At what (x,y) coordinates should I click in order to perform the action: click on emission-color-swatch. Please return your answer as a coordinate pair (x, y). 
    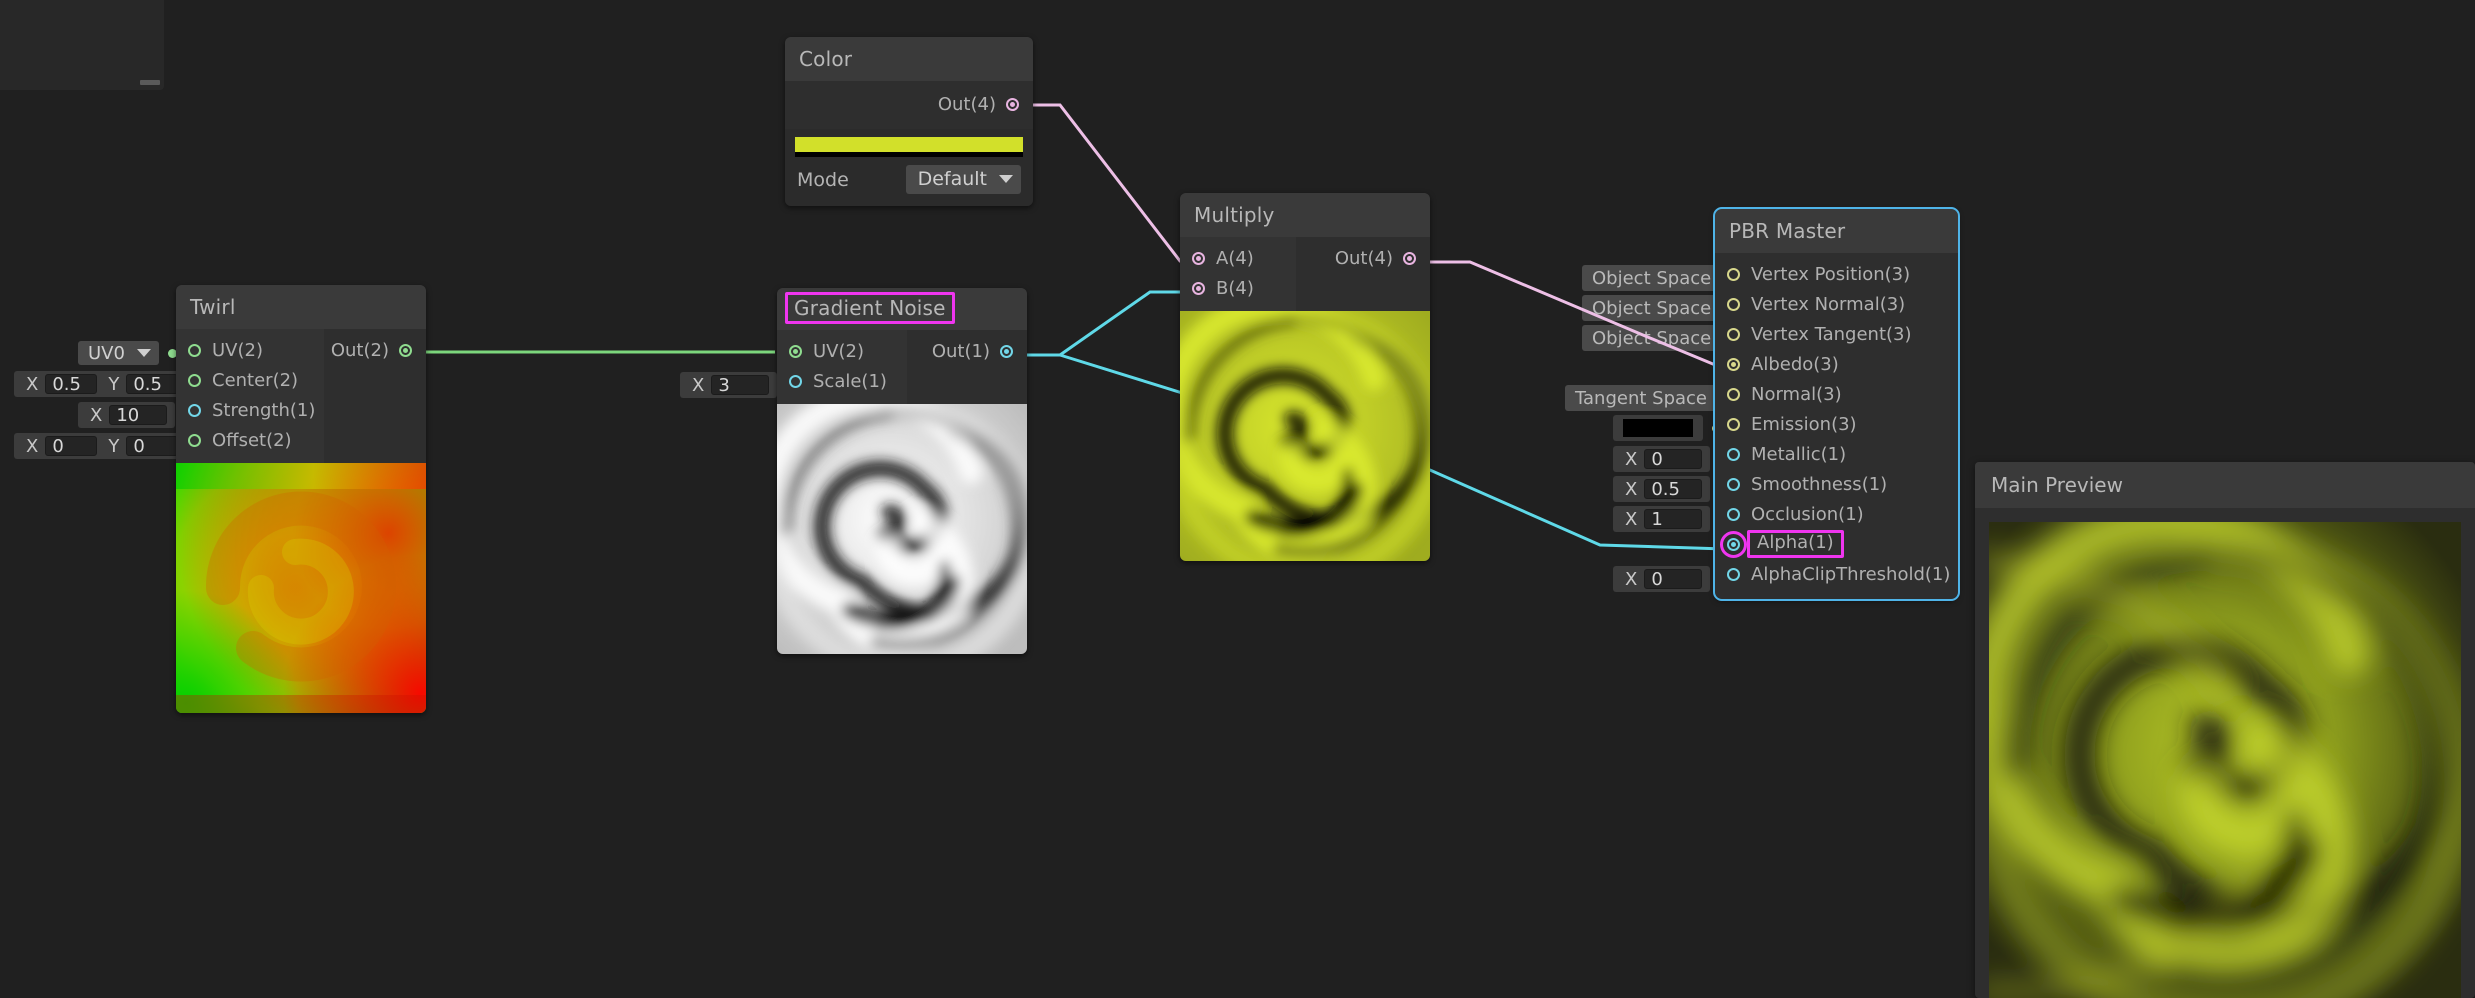
    Looking at the image, I should click on (1658, 428).